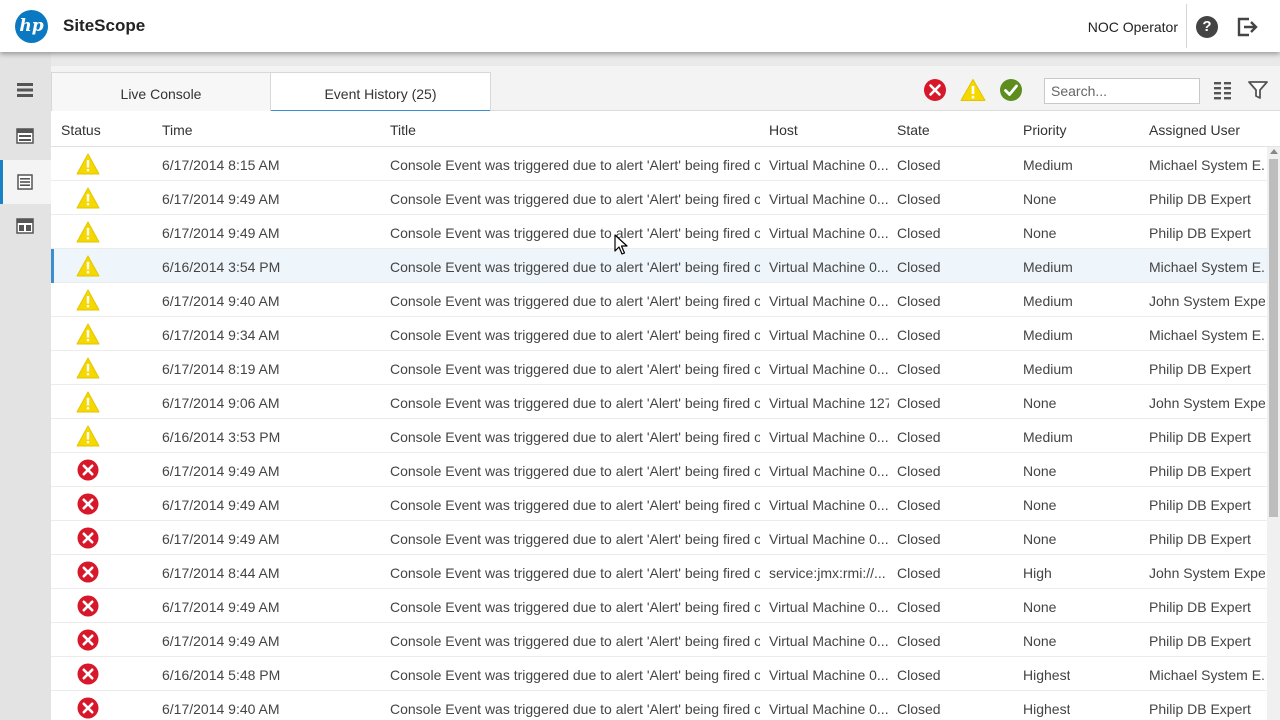  I want to click on vertical-scrollbar, so click(1273, 433).